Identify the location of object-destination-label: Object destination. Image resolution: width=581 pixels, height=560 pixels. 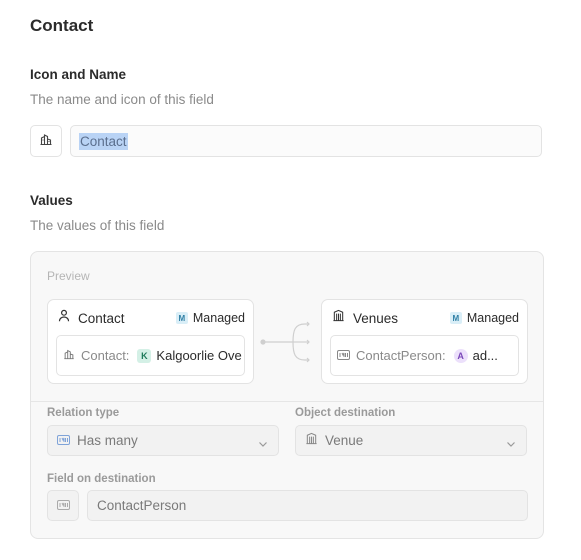
(345, 413).